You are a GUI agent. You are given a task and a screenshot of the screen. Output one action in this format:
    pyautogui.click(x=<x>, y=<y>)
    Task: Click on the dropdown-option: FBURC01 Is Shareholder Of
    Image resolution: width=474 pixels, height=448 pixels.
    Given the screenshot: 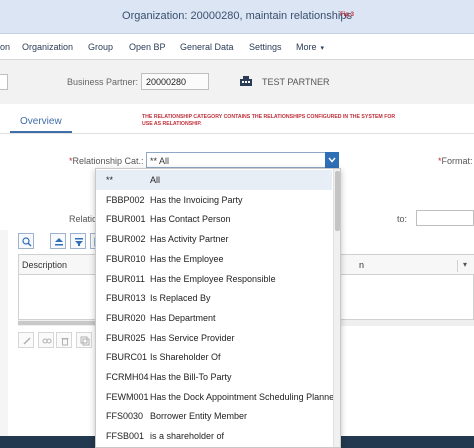 What is the action you would take?
    pyautogui.click(x=214, y=357)
    